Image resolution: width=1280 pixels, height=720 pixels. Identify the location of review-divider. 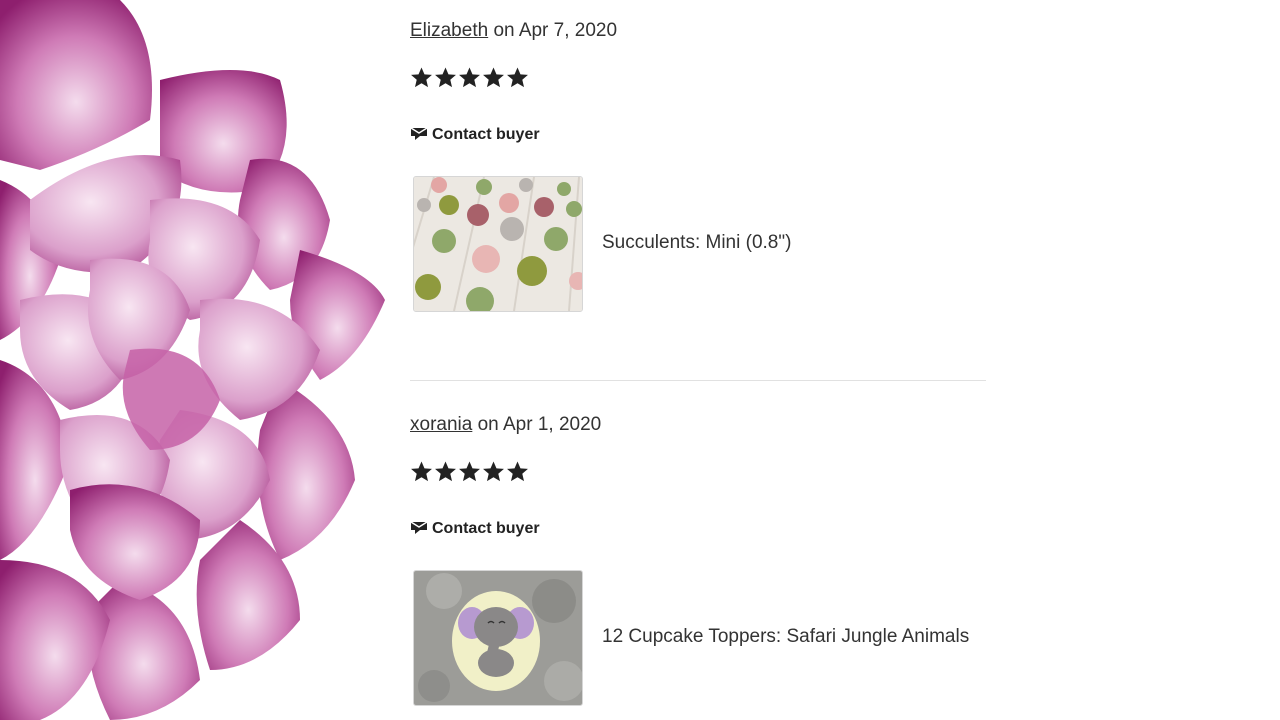
(698, 380).